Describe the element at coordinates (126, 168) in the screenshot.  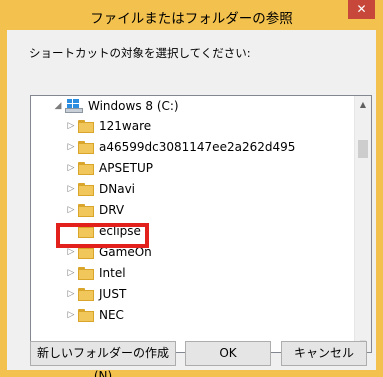
I see `tree-item-label: APSETUP` at that location.